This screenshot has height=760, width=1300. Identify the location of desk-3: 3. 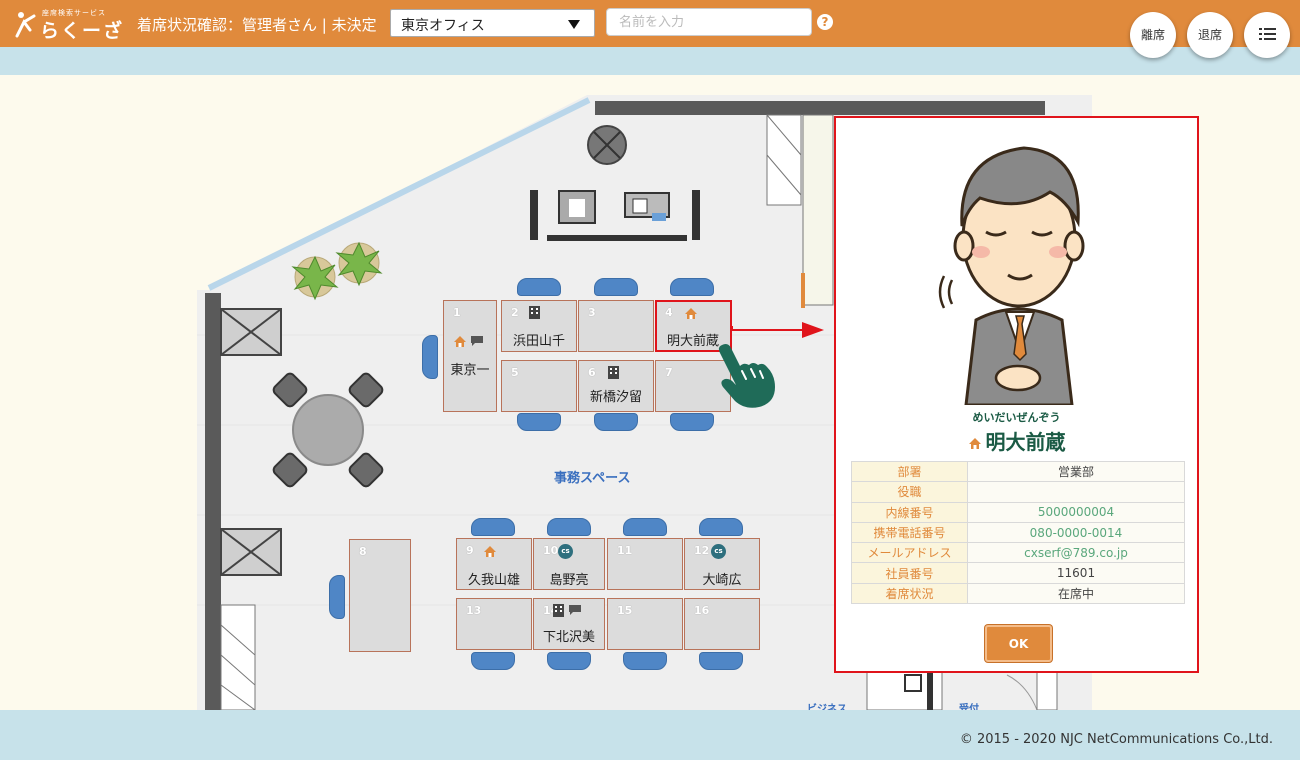
(616, 326).